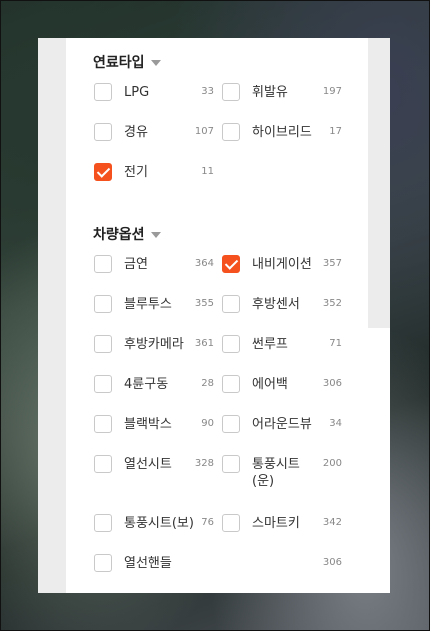 The height and width of the screenshot is (631, 430). I want to click on filter-item-label: 후방센서, so click(276, 304).